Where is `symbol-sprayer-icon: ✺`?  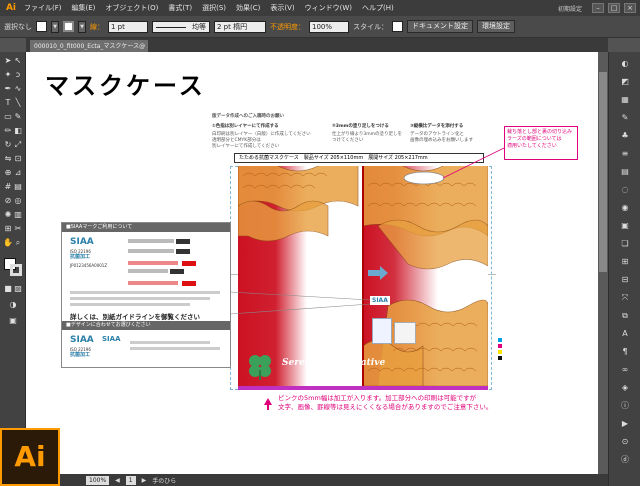 symbol-sprayer-icon: ✺ is located at coordinates (8, 215).